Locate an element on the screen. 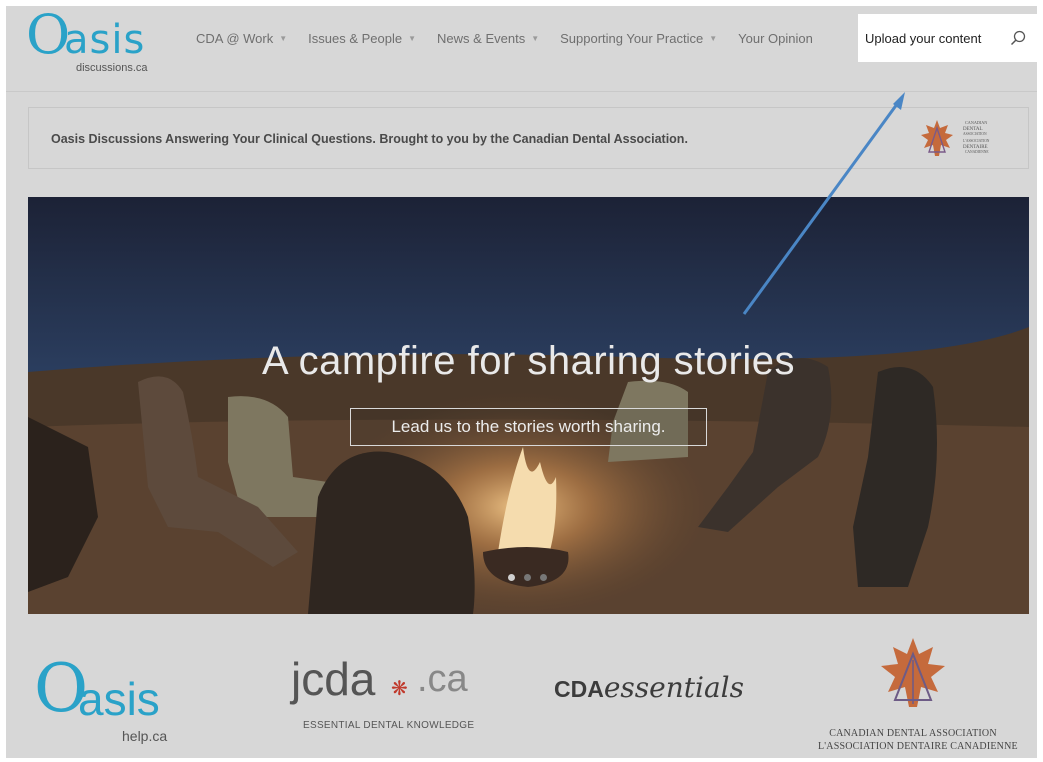  upload-content-link: Upload your content is located at coordinates (923, 38).